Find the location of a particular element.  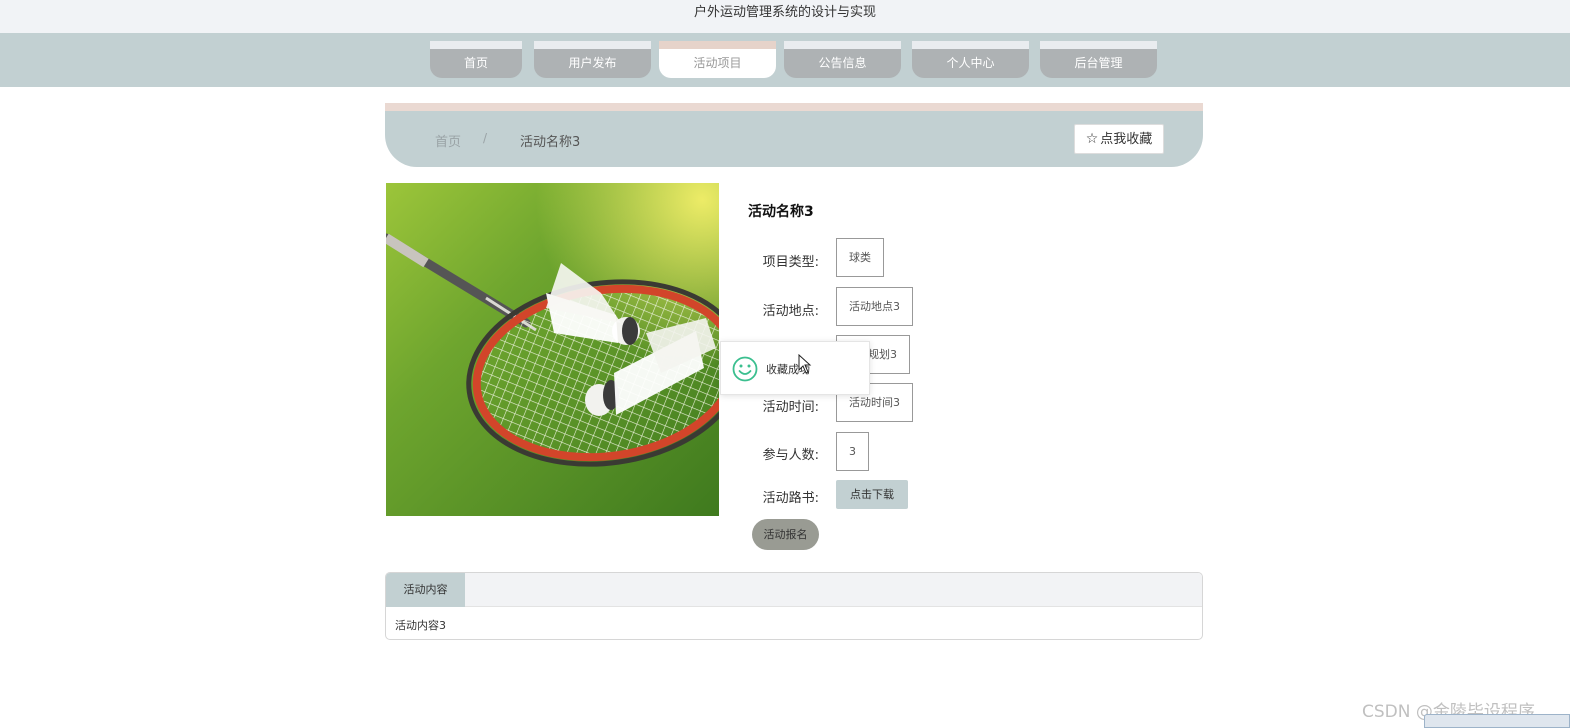

app-title-bar: 户外运动管理系统的设计与实现 is located at coordinates (785, 16).